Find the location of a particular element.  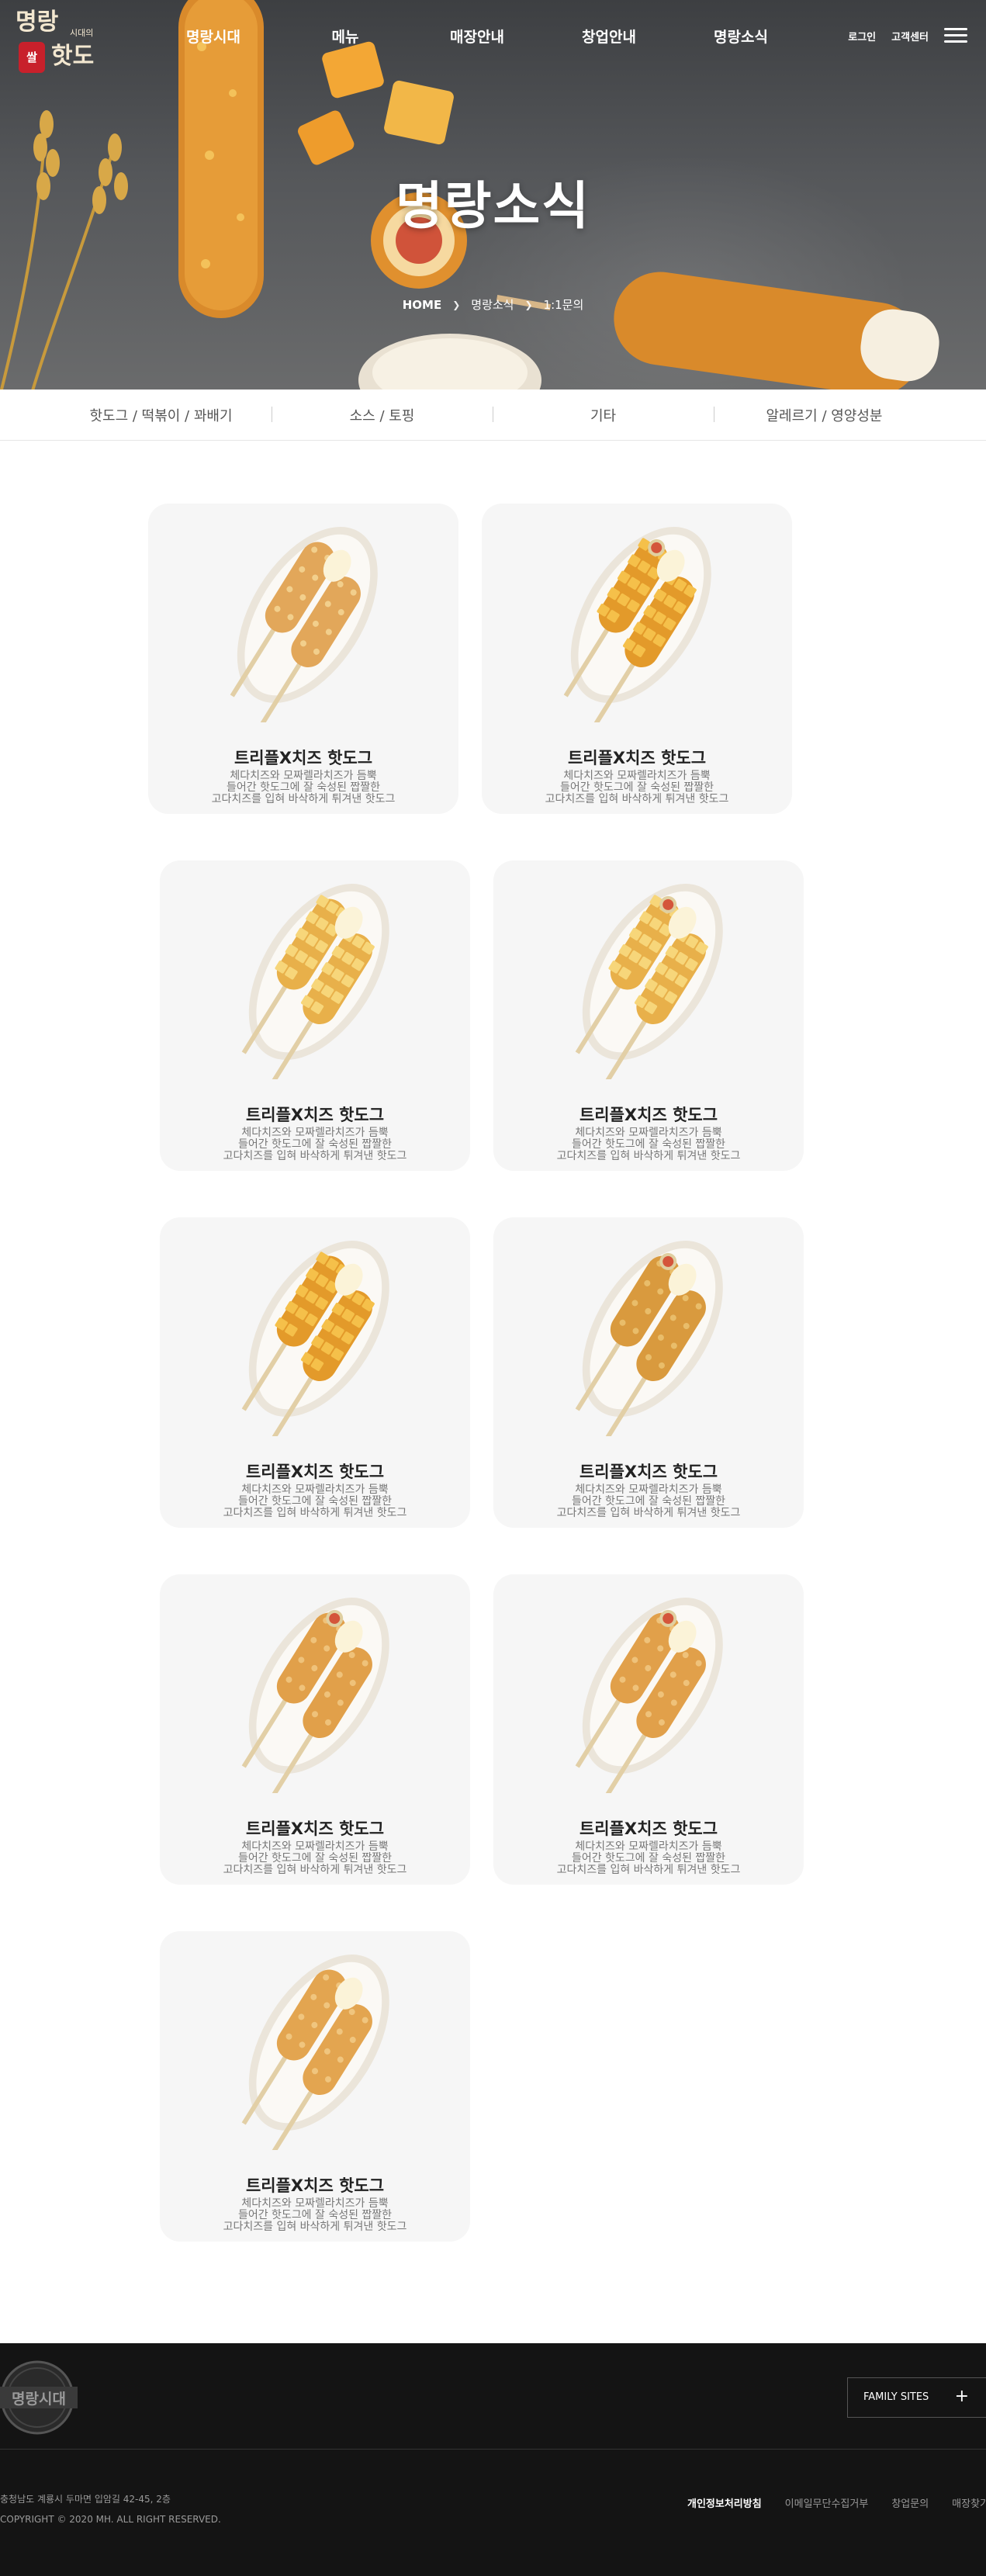

category-tabs: 핫도그 / 떡볶이 / 꽈배기 소스 / 토핑 기타 알레르기 / 영양성분 is located at coordinates (493, 415).